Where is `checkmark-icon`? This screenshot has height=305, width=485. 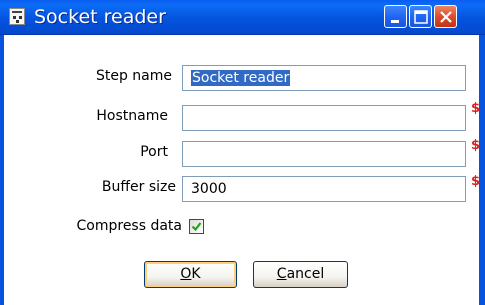 checkmark-icon is located at coordinates (196, 227).